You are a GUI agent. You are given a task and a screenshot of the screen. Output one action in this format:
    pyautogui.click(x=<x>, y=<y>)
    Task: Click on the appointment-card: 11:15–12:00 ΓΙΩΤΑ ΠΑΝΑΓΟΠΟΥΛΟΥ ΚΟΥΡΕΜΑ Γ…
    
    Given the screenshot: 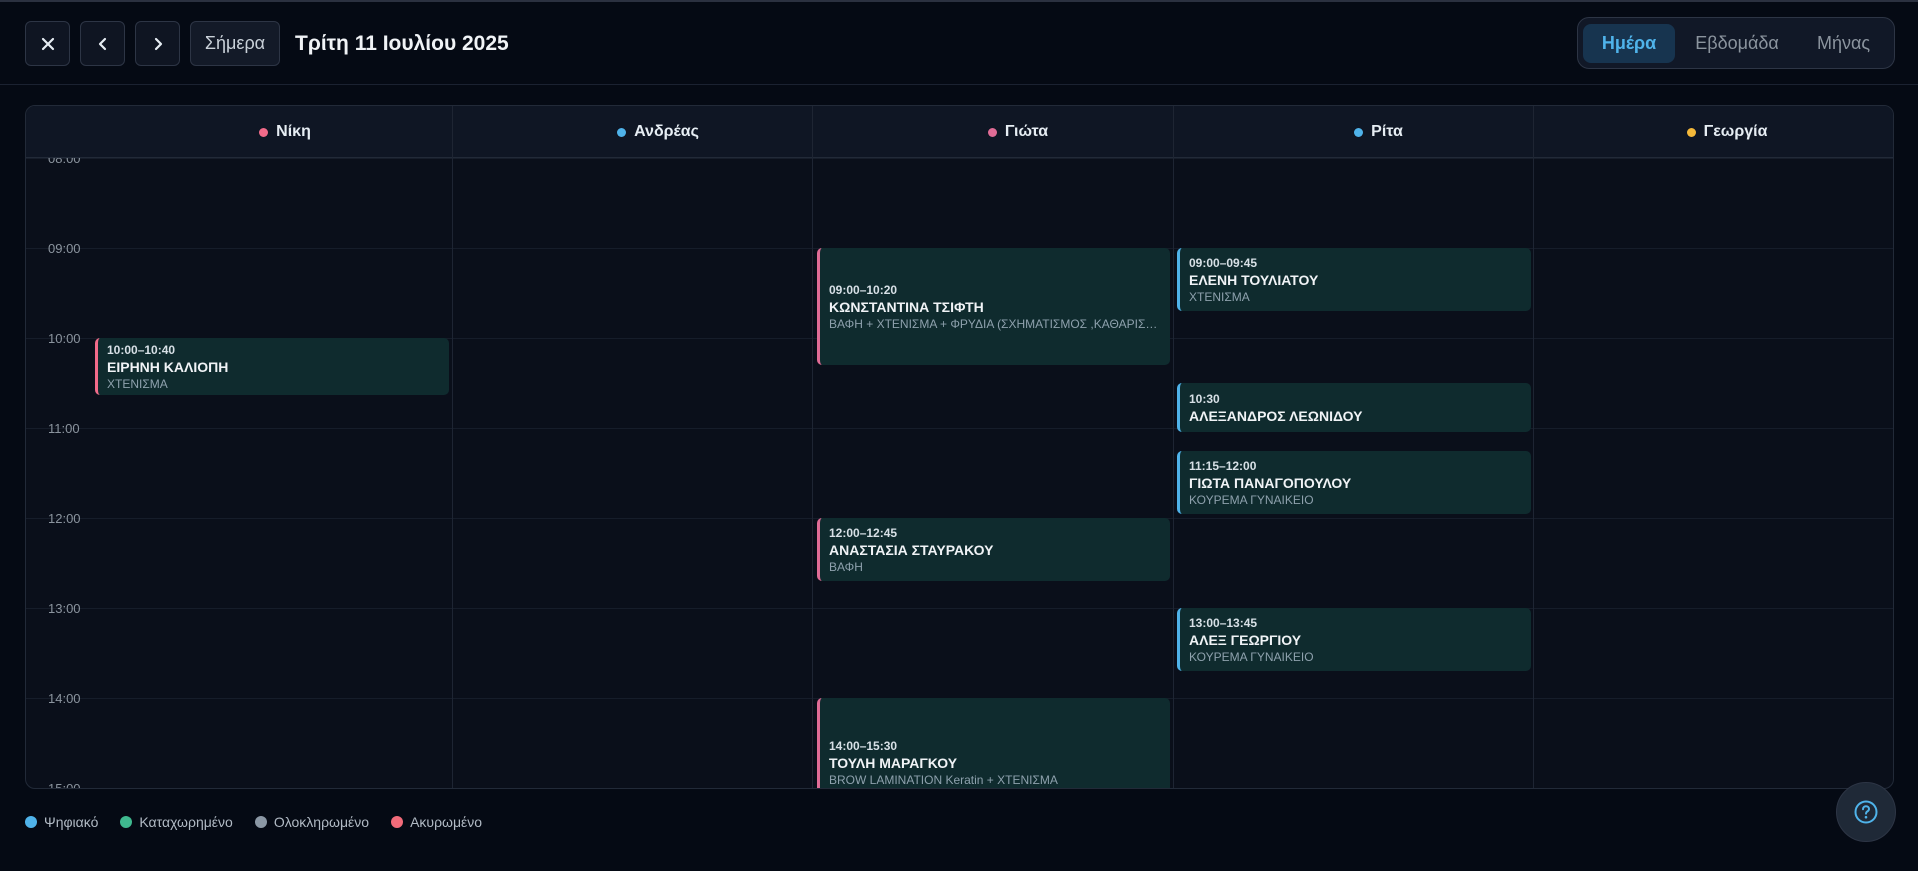 What is the action you would take?
    pyautogui.click(x=1354, y=482)
    